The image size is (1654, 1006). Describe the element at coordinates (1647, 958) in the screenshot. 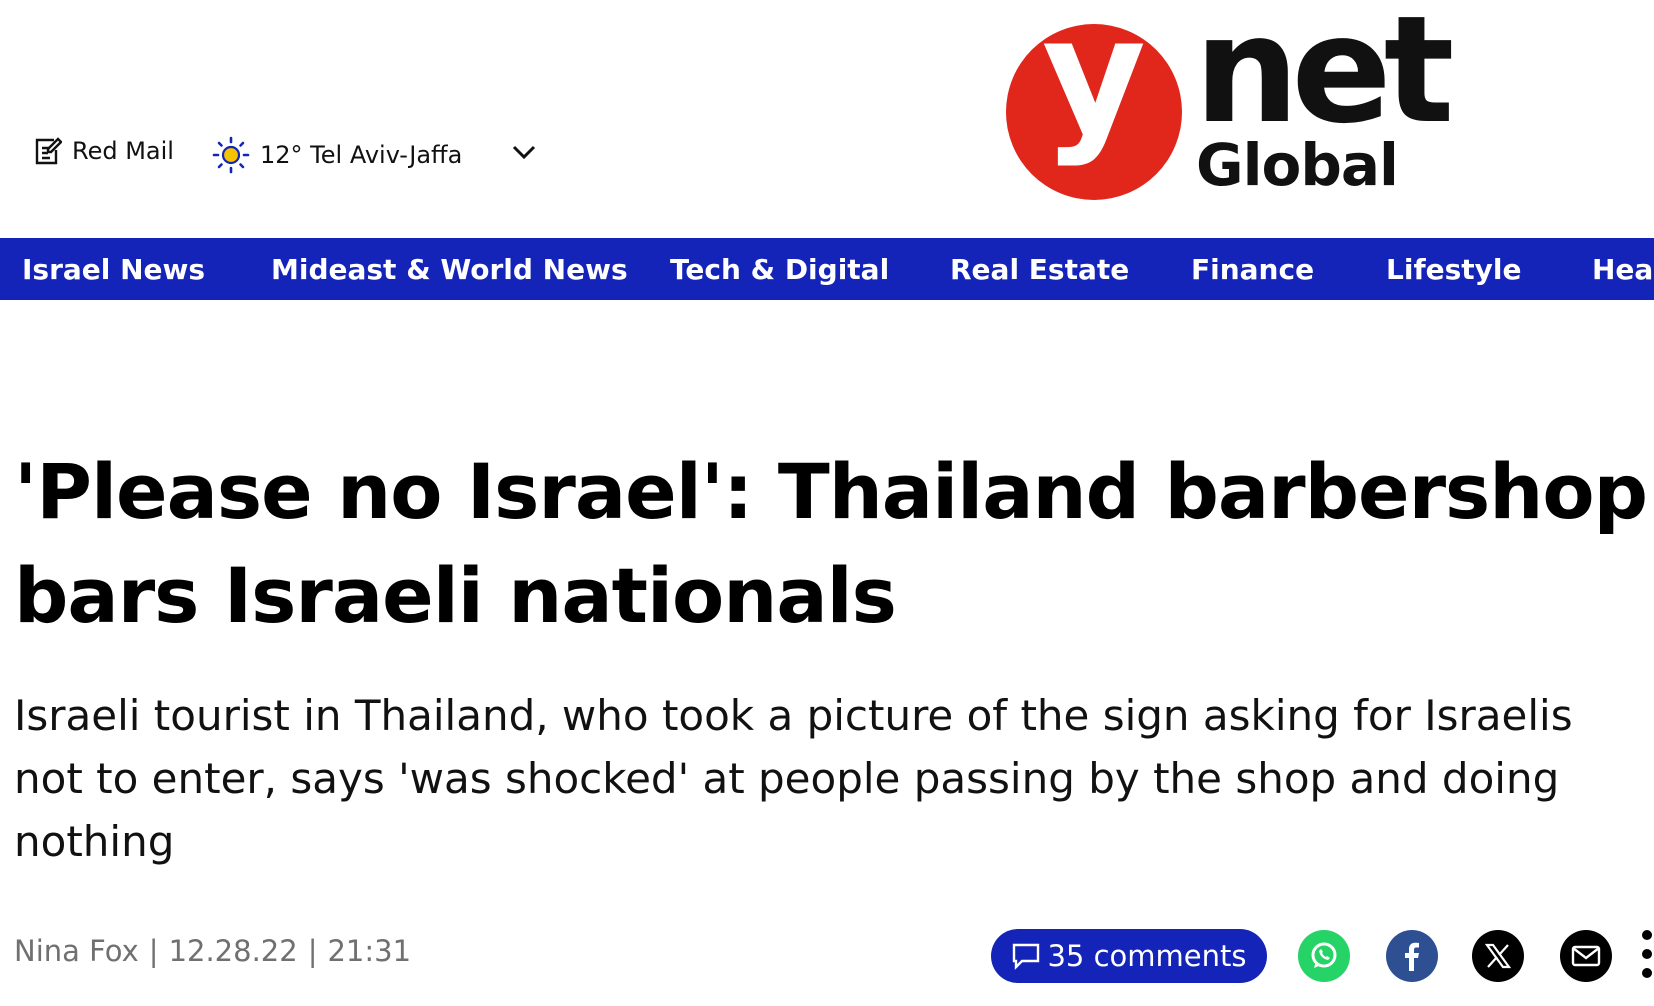

I see `more-icon` at that location.